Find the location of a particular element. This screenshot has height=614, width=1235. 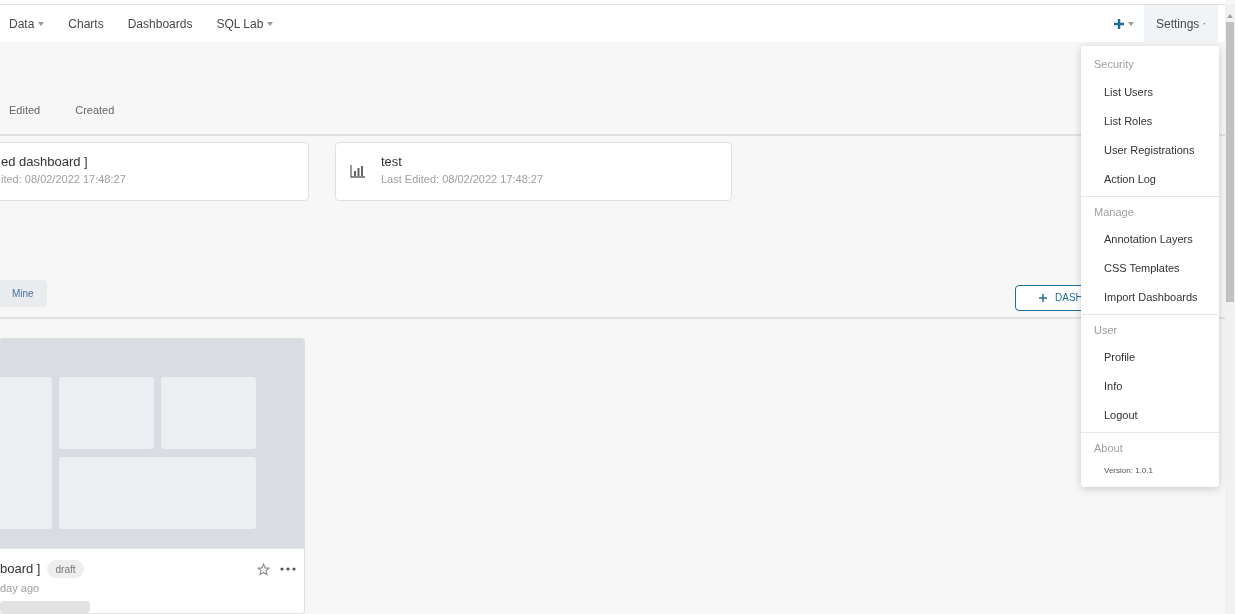

menu-item: List Roles is located at coordinates (1150, 121).